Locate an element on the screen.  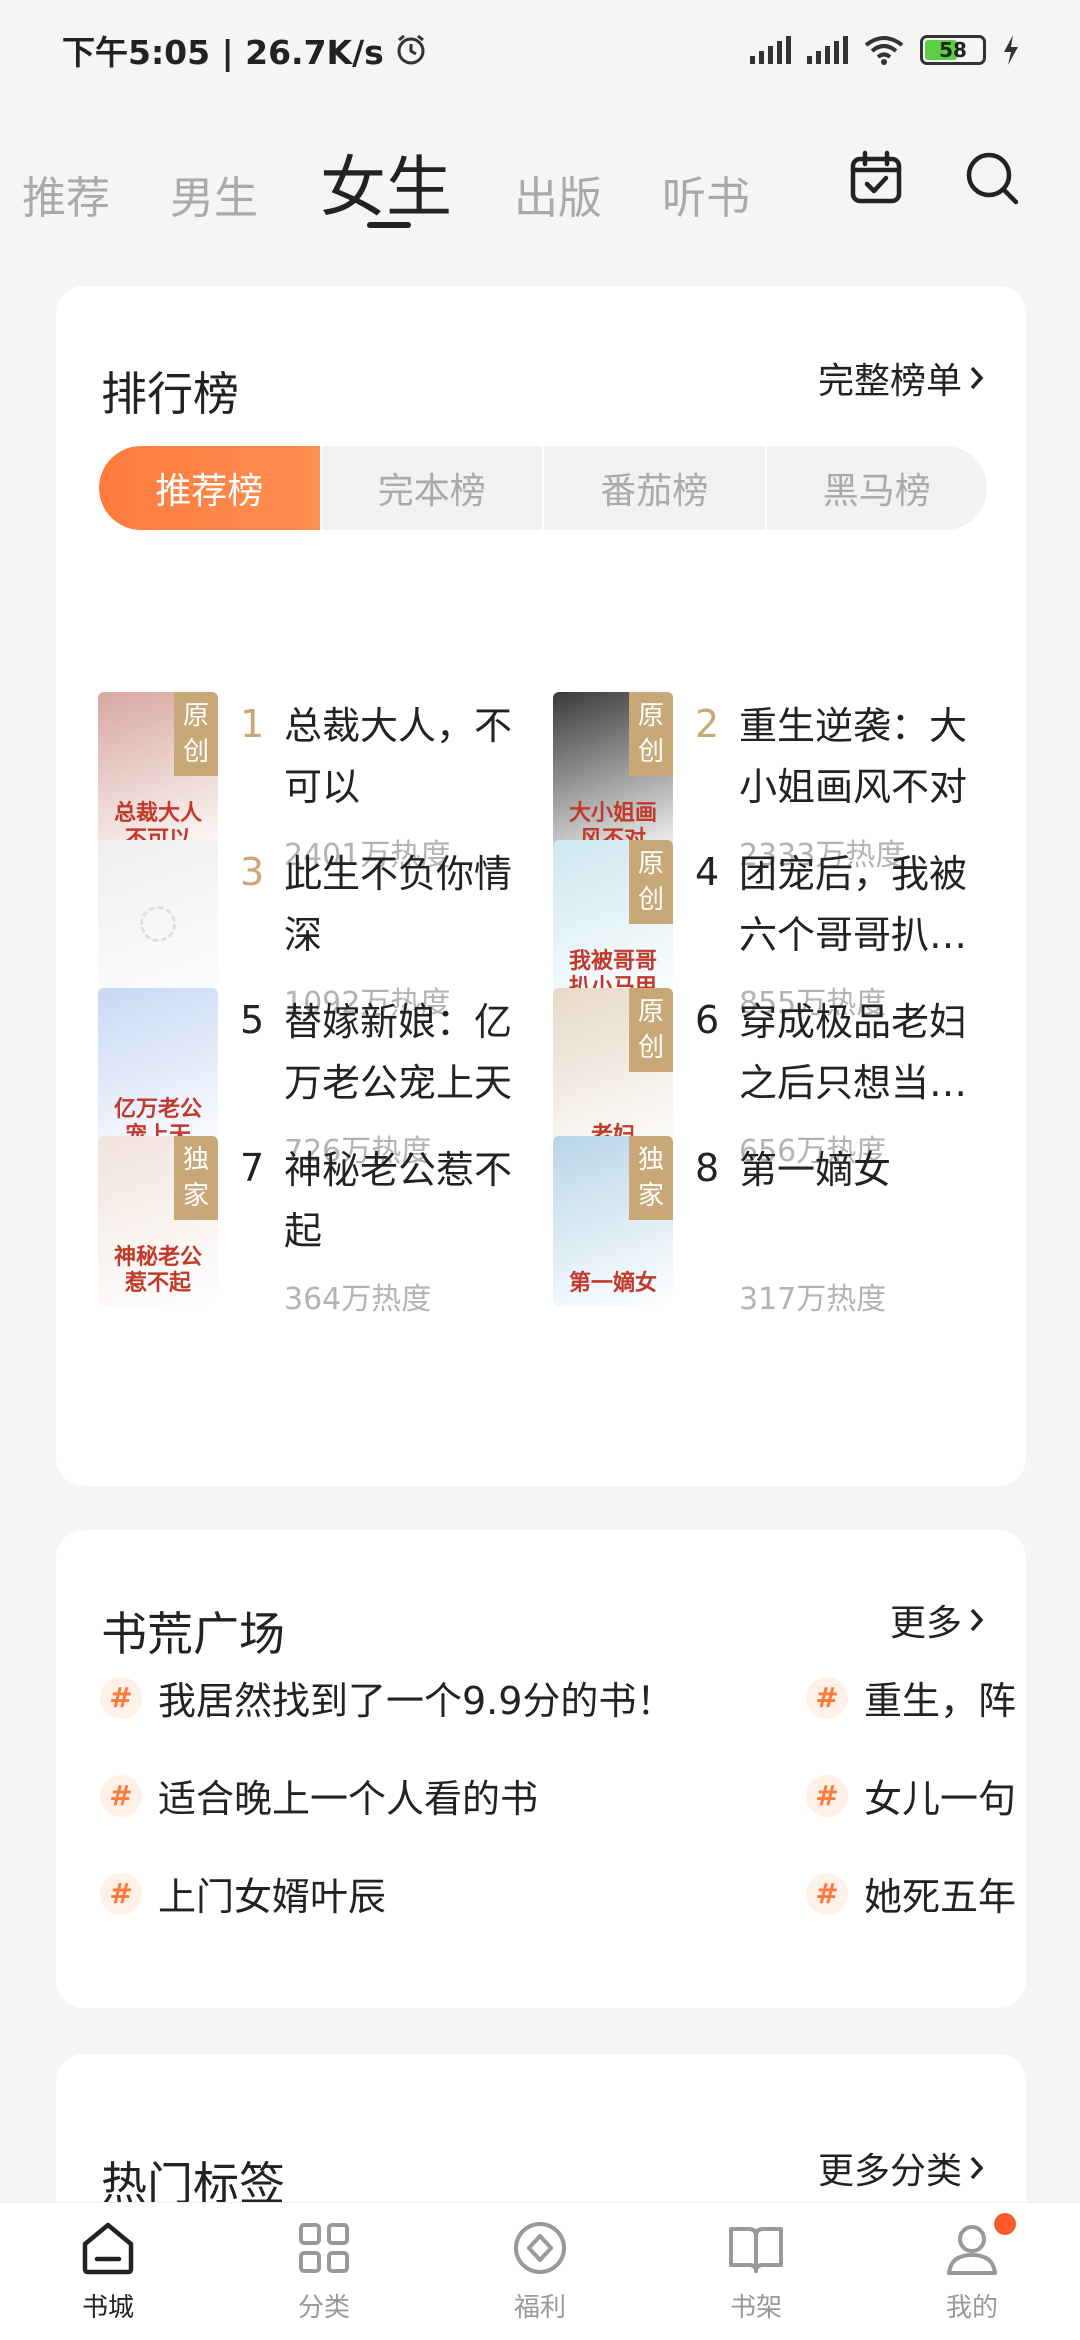
charging-icon is located at coordinates (1011, 50).